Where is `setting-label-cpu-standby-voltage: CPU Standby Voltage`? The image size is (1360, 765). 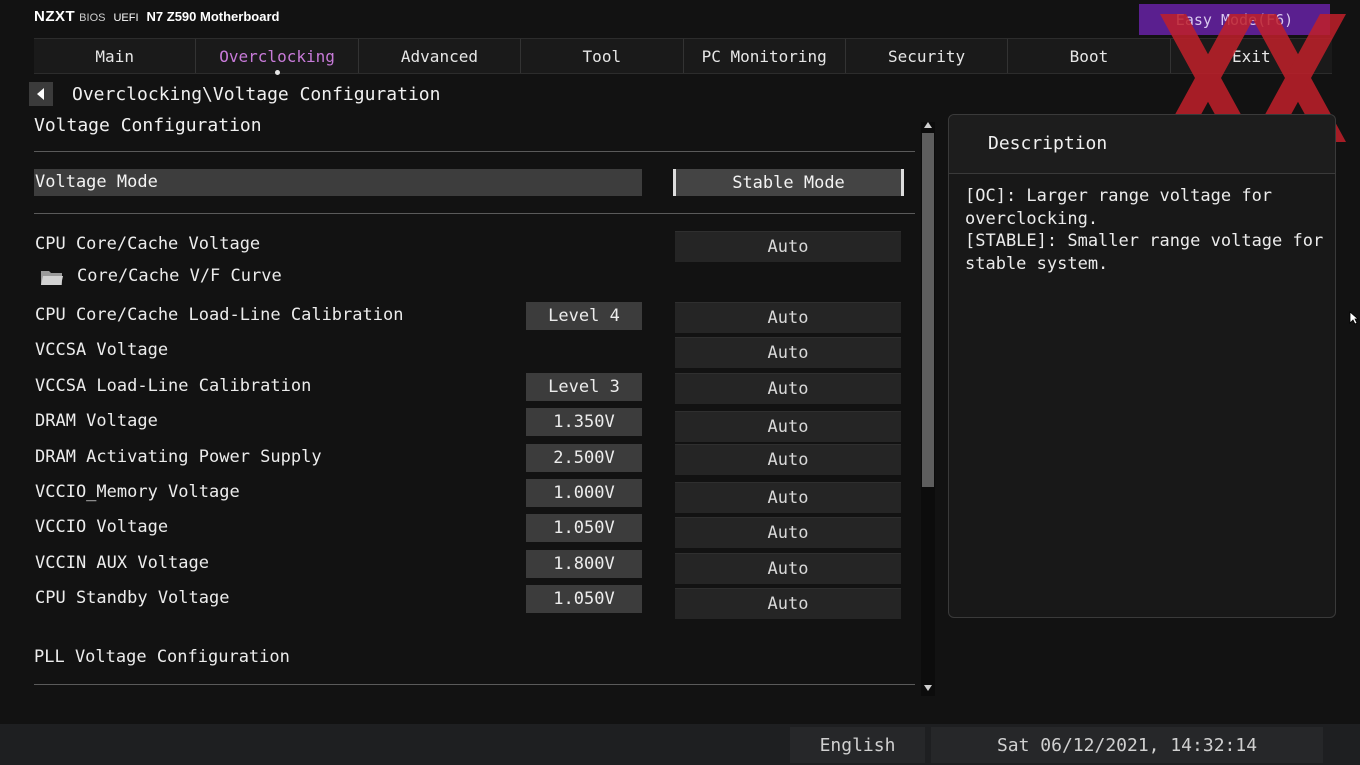
setting-label-cpu-standby-voltage: CPU Standby Voltage is located at coordinates (132, 598).